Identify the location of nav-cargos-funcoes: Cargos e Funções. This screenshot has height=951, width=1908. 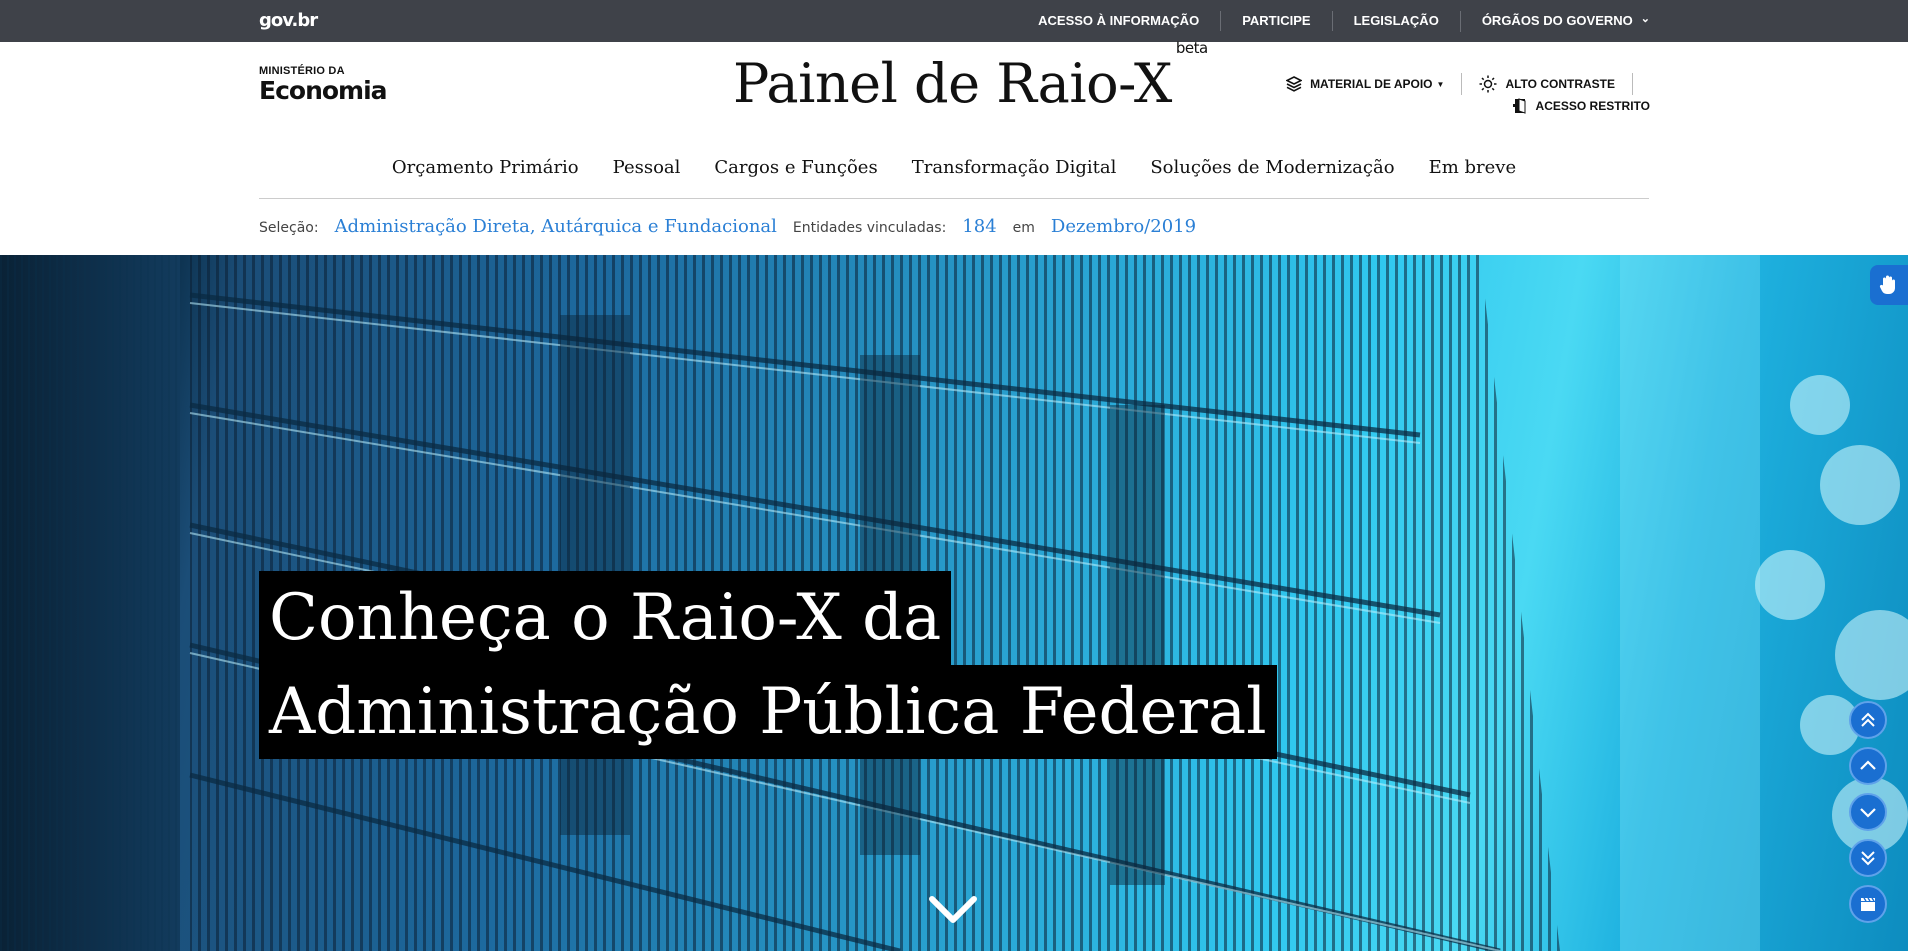
(795, 174).